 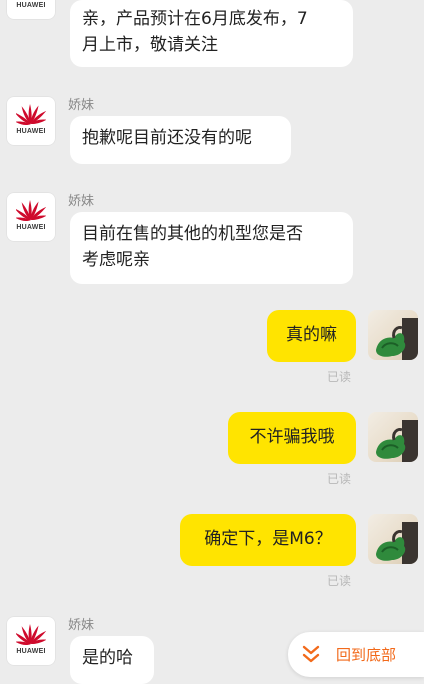 What do you see at coordinates (311, 654) in the screenshot?
I see `double-chevron-down-icon` at bounding box center [311, 654].